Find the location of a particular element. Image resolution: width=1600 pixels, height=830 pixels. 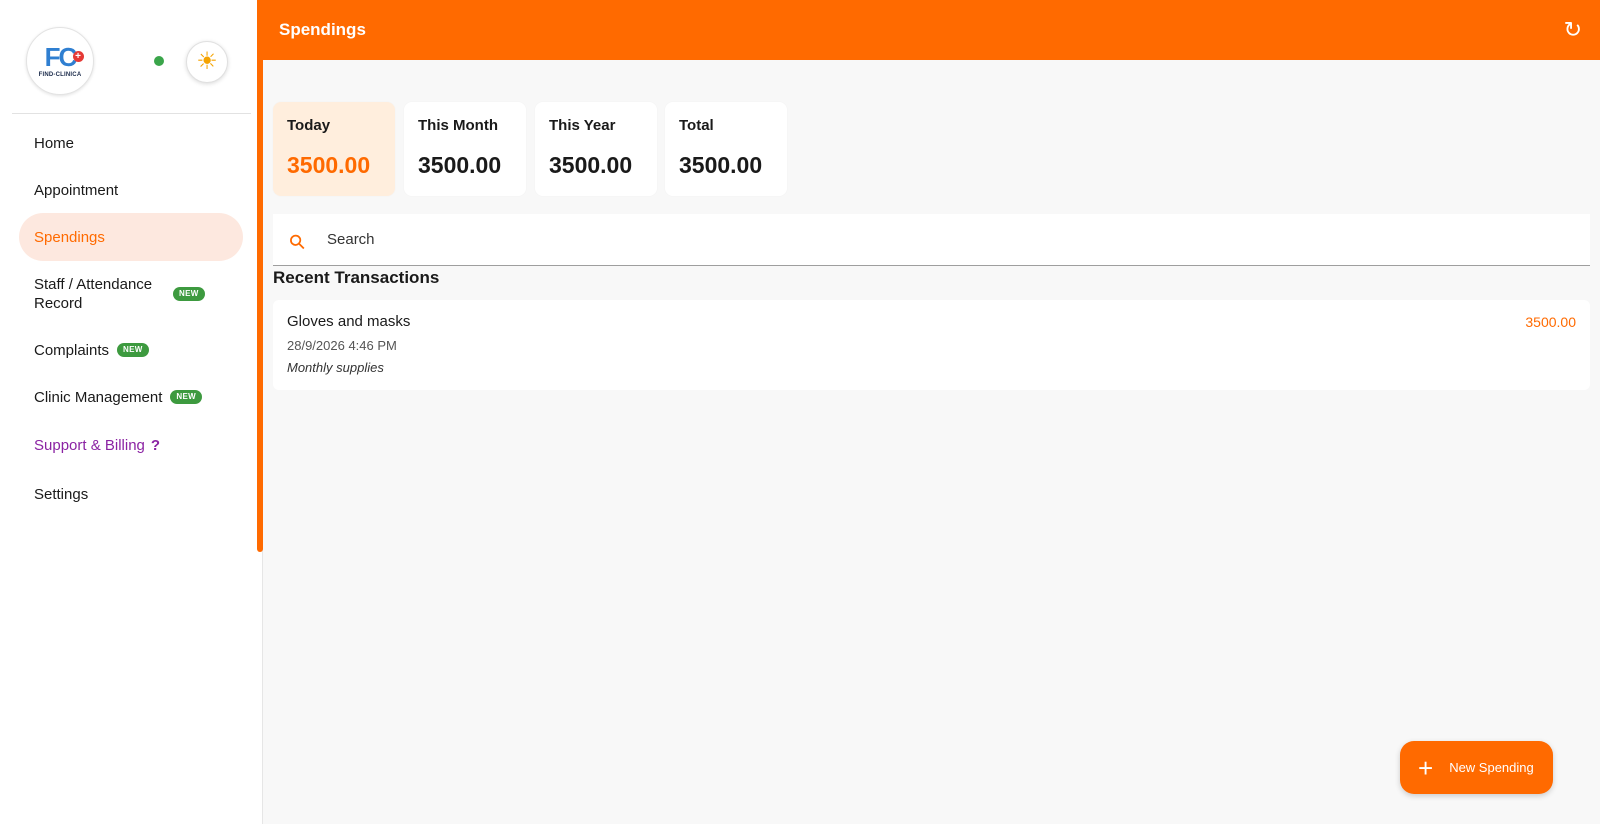

stat-label: This Month is located at coordinates (458, 125).